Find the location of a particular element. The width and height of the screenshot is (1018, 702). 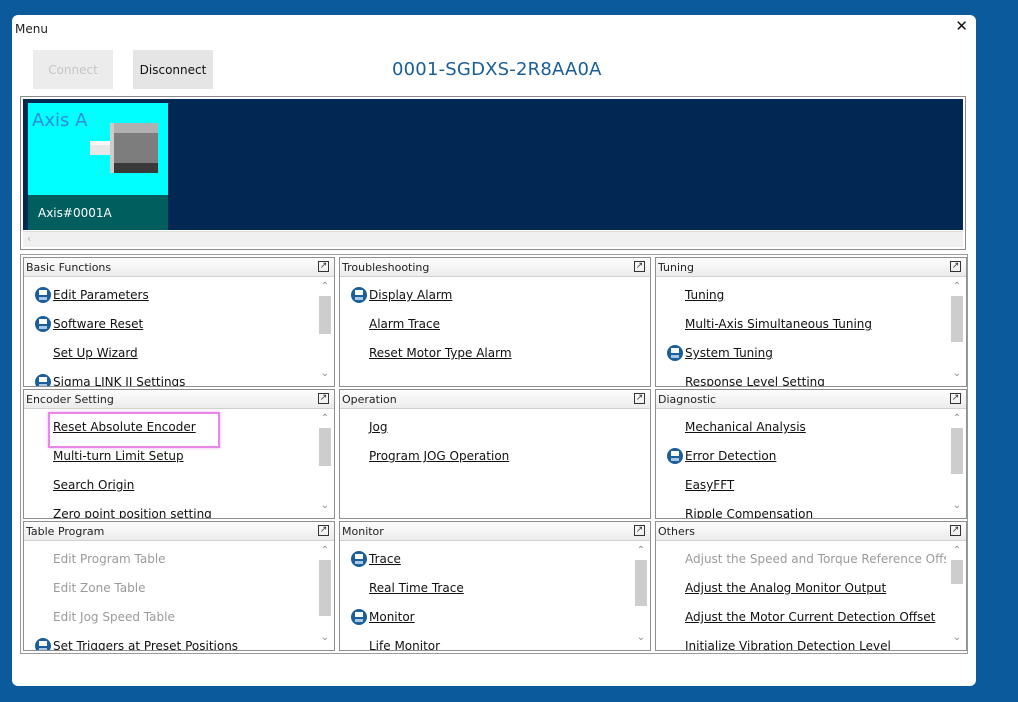

menu-item-label: Real Time Trace is located at coordinates (416, 588).